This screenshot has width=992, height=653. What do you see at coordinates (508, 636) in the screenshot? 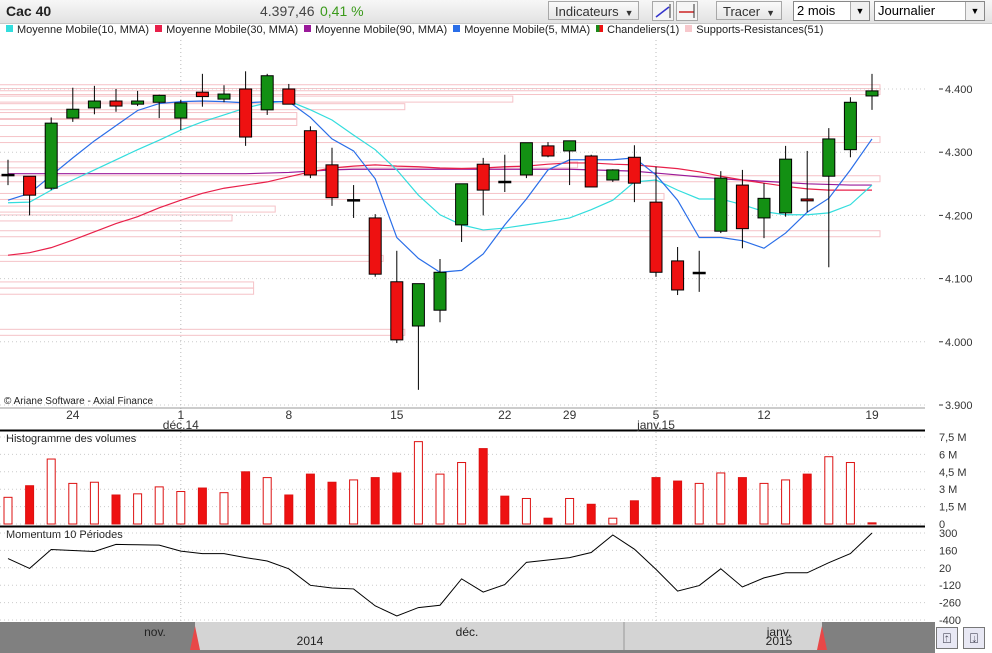
I see `navigator-selection` at bounding box center [508, 636].